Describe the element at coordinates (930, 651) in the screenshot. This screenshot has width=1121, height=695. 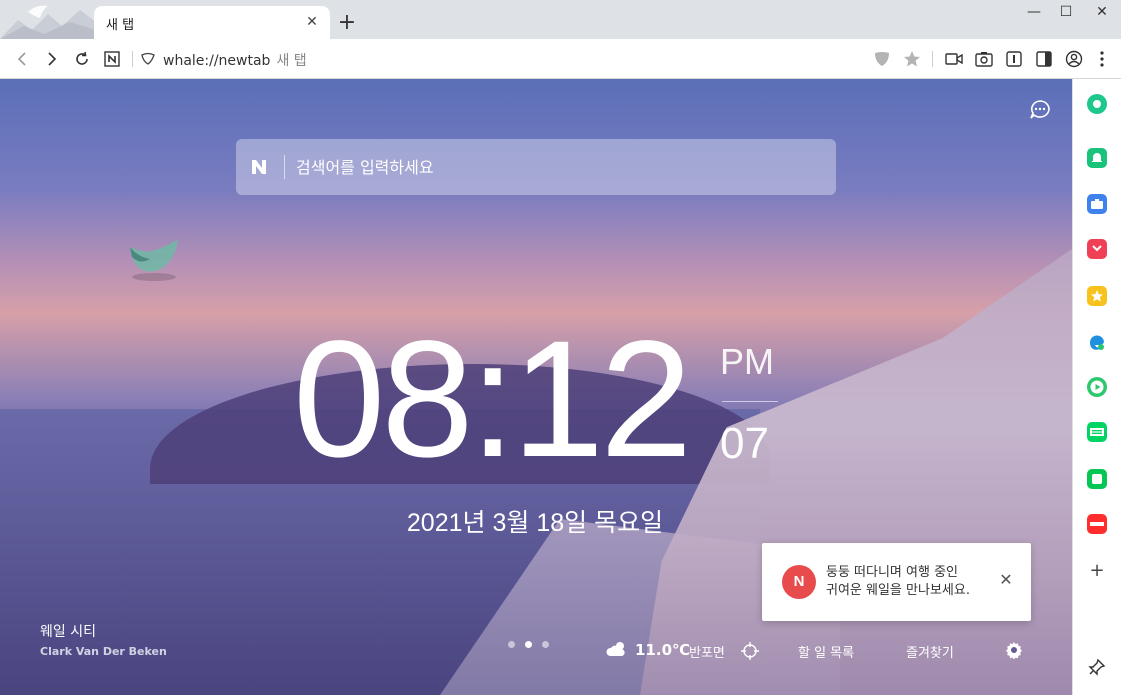
I see `favorites-link: 즐겨찾기` at that location.